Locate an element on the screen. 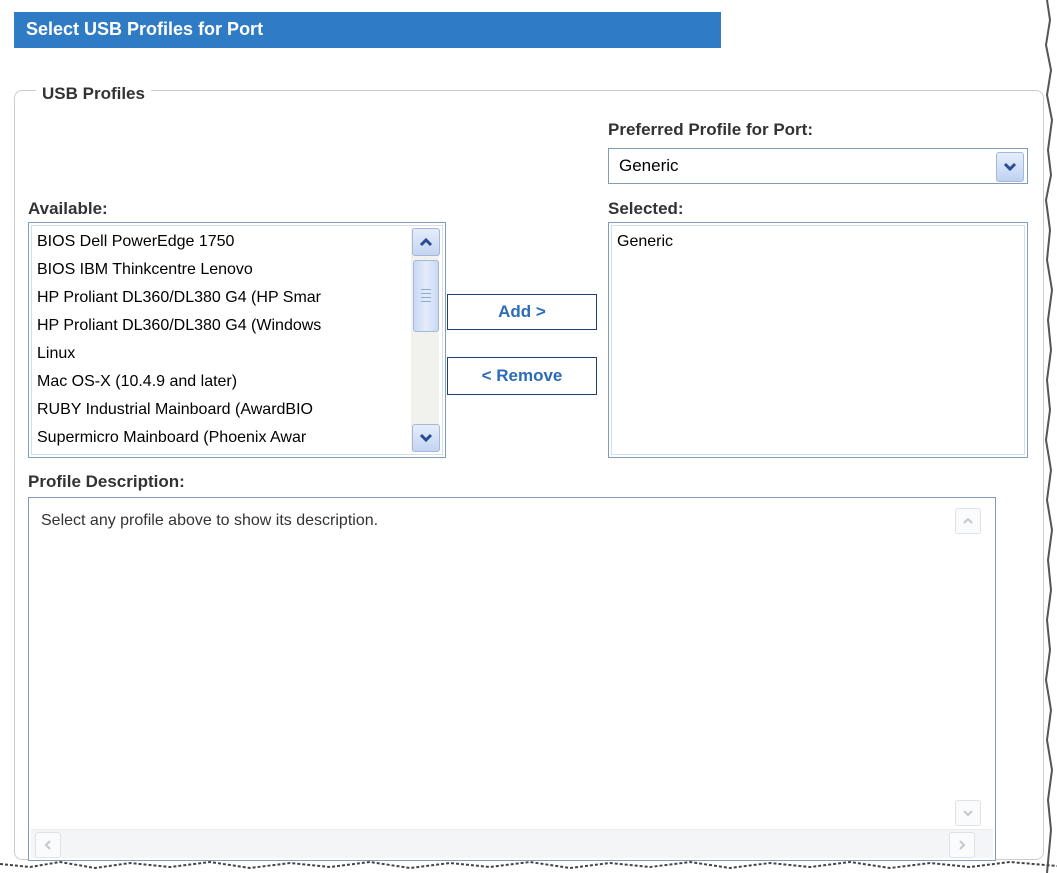 The width and height of the screenshot is (1057, 873). usb-profiles-group-label: USB Profiles is located at coordinates (93, 94).